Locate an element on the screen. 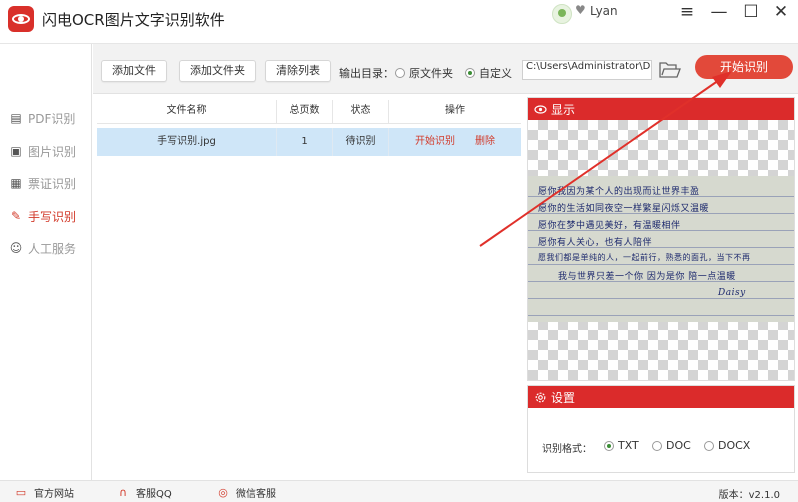 The width and height of the screenshot is (798, 502). output-dir-label: 输出目录： is located at coordinates (366, 73).